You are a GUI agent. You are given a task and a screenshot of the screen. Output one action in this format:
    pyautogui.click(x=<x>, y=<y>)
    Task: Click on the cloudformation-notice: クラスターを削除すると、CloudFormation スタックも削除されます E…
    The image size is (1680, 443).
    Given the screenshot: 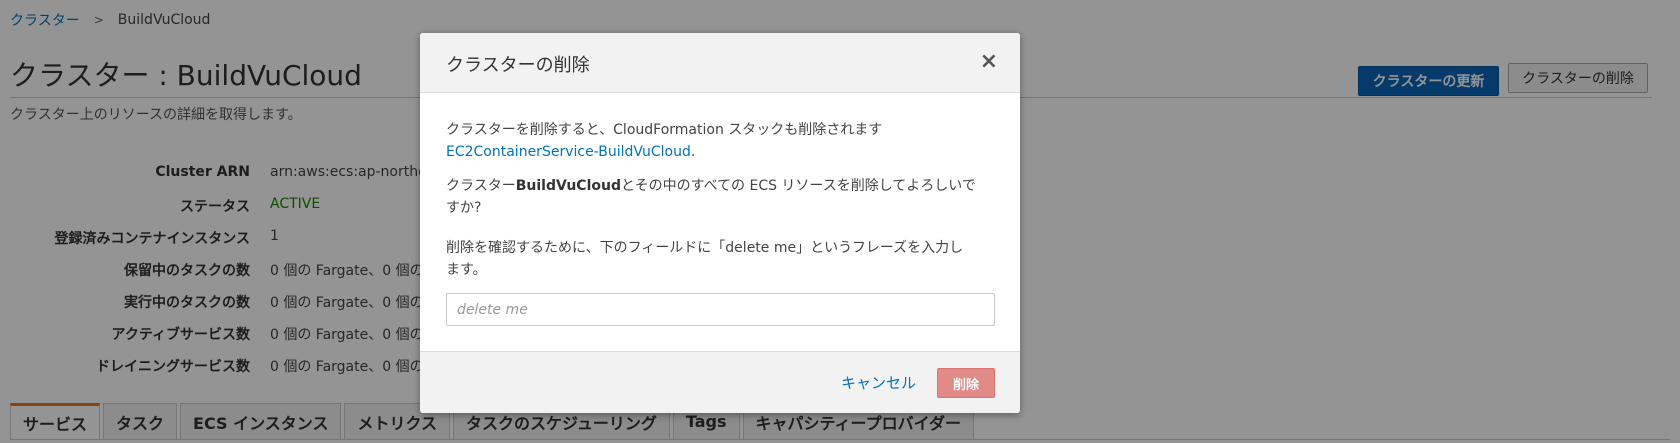 What is the action you would take?
    pyautogui.click(x=720, y=141)
    